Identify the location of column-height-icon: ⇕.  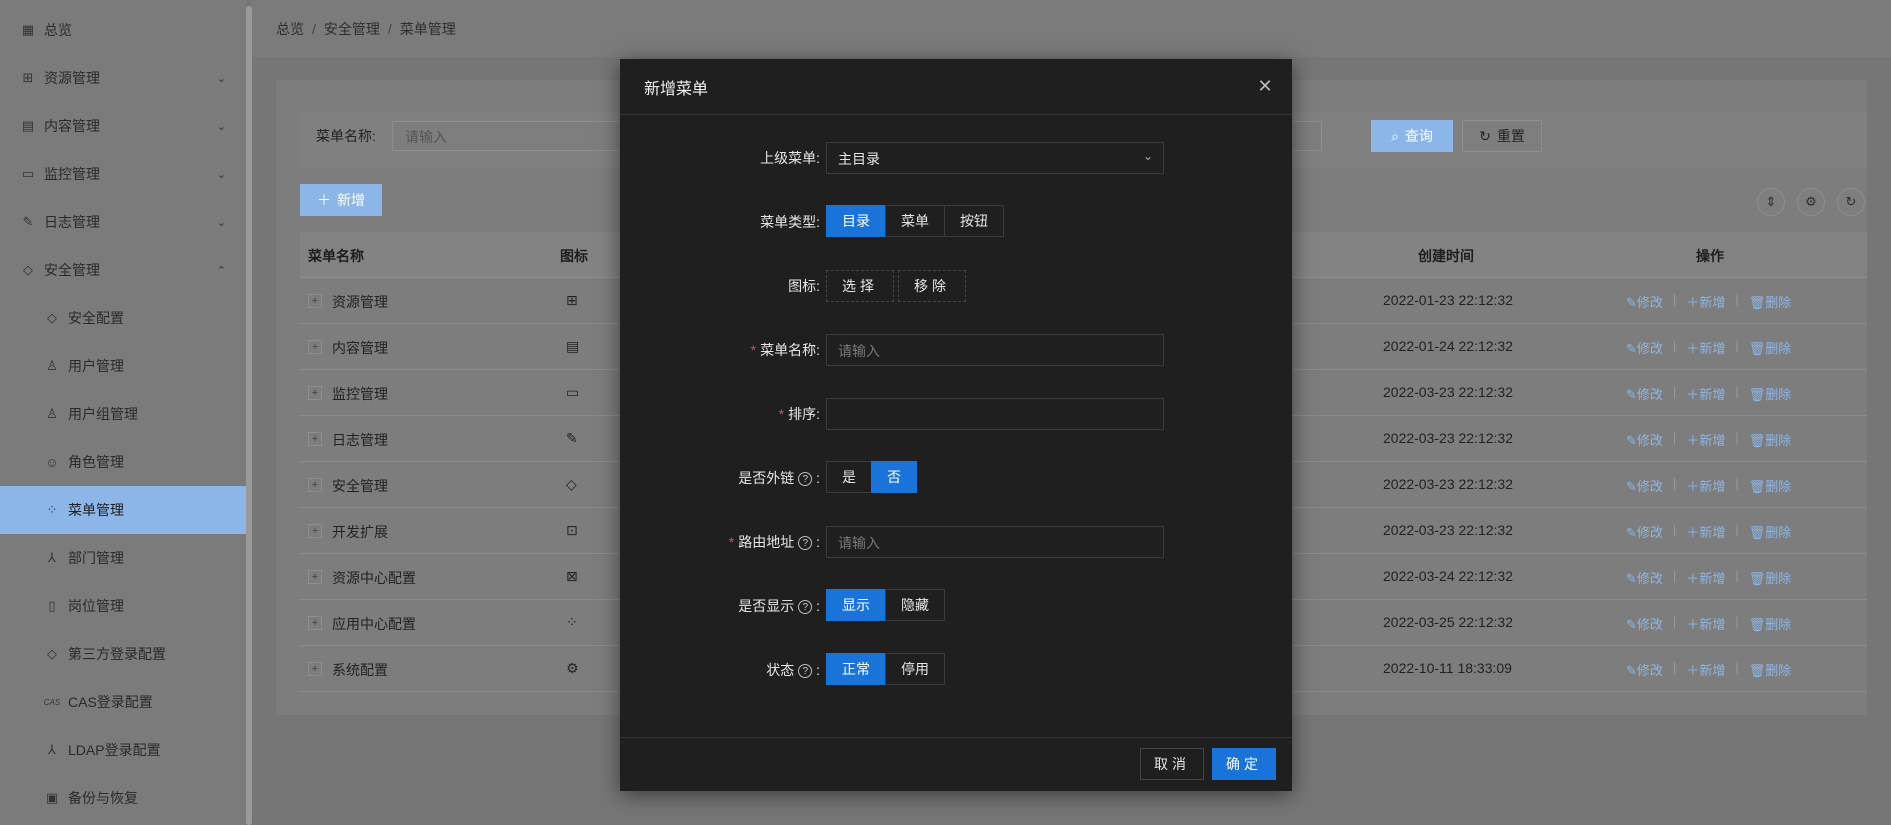
(1771, 202).